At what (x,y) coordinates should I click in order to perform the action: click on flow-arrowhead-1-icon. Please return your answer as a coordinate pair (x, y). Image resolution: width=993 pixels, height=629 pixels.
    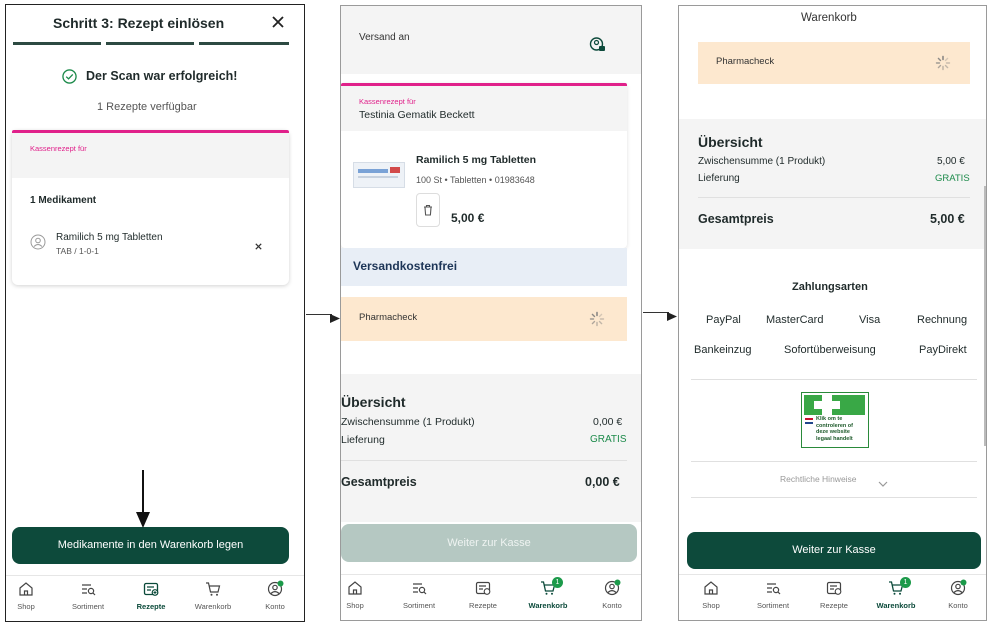
    Looking at the image, I should click on (335, 316).